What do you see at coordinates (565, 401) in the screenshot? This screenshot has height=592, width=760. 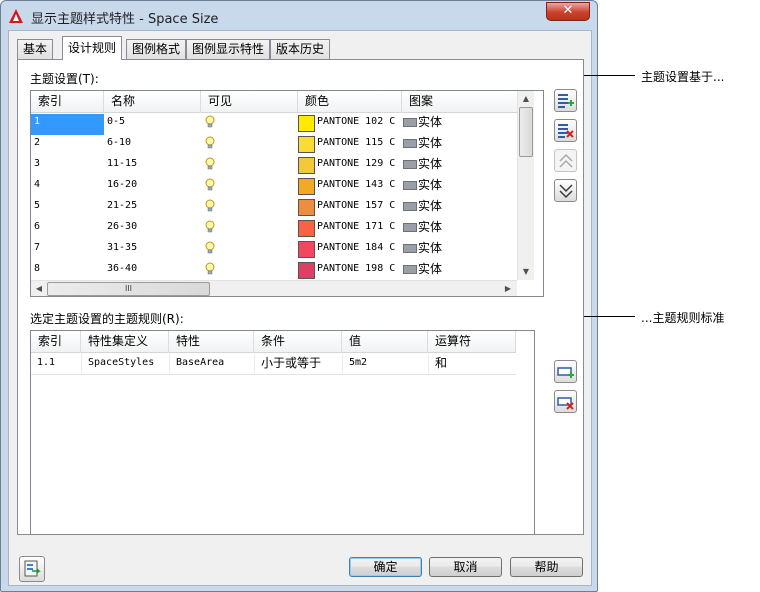 I see `delete-rule-button` at bounding box center [565, 401].